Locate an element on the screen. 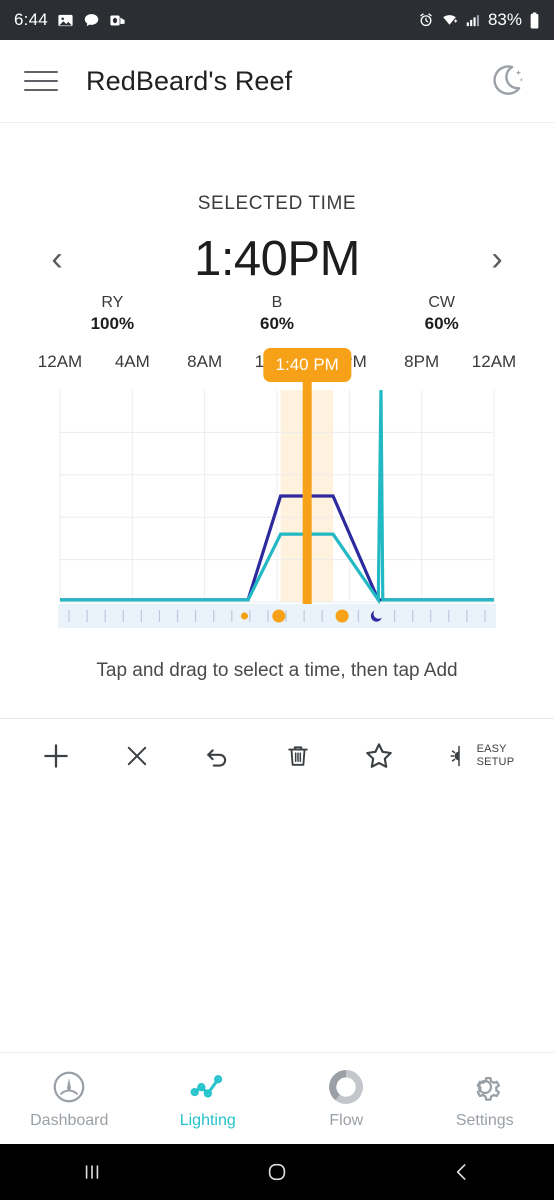 The image size is (554, 1200). channel-cw-value: 60% is located at coordinates (441, 323).